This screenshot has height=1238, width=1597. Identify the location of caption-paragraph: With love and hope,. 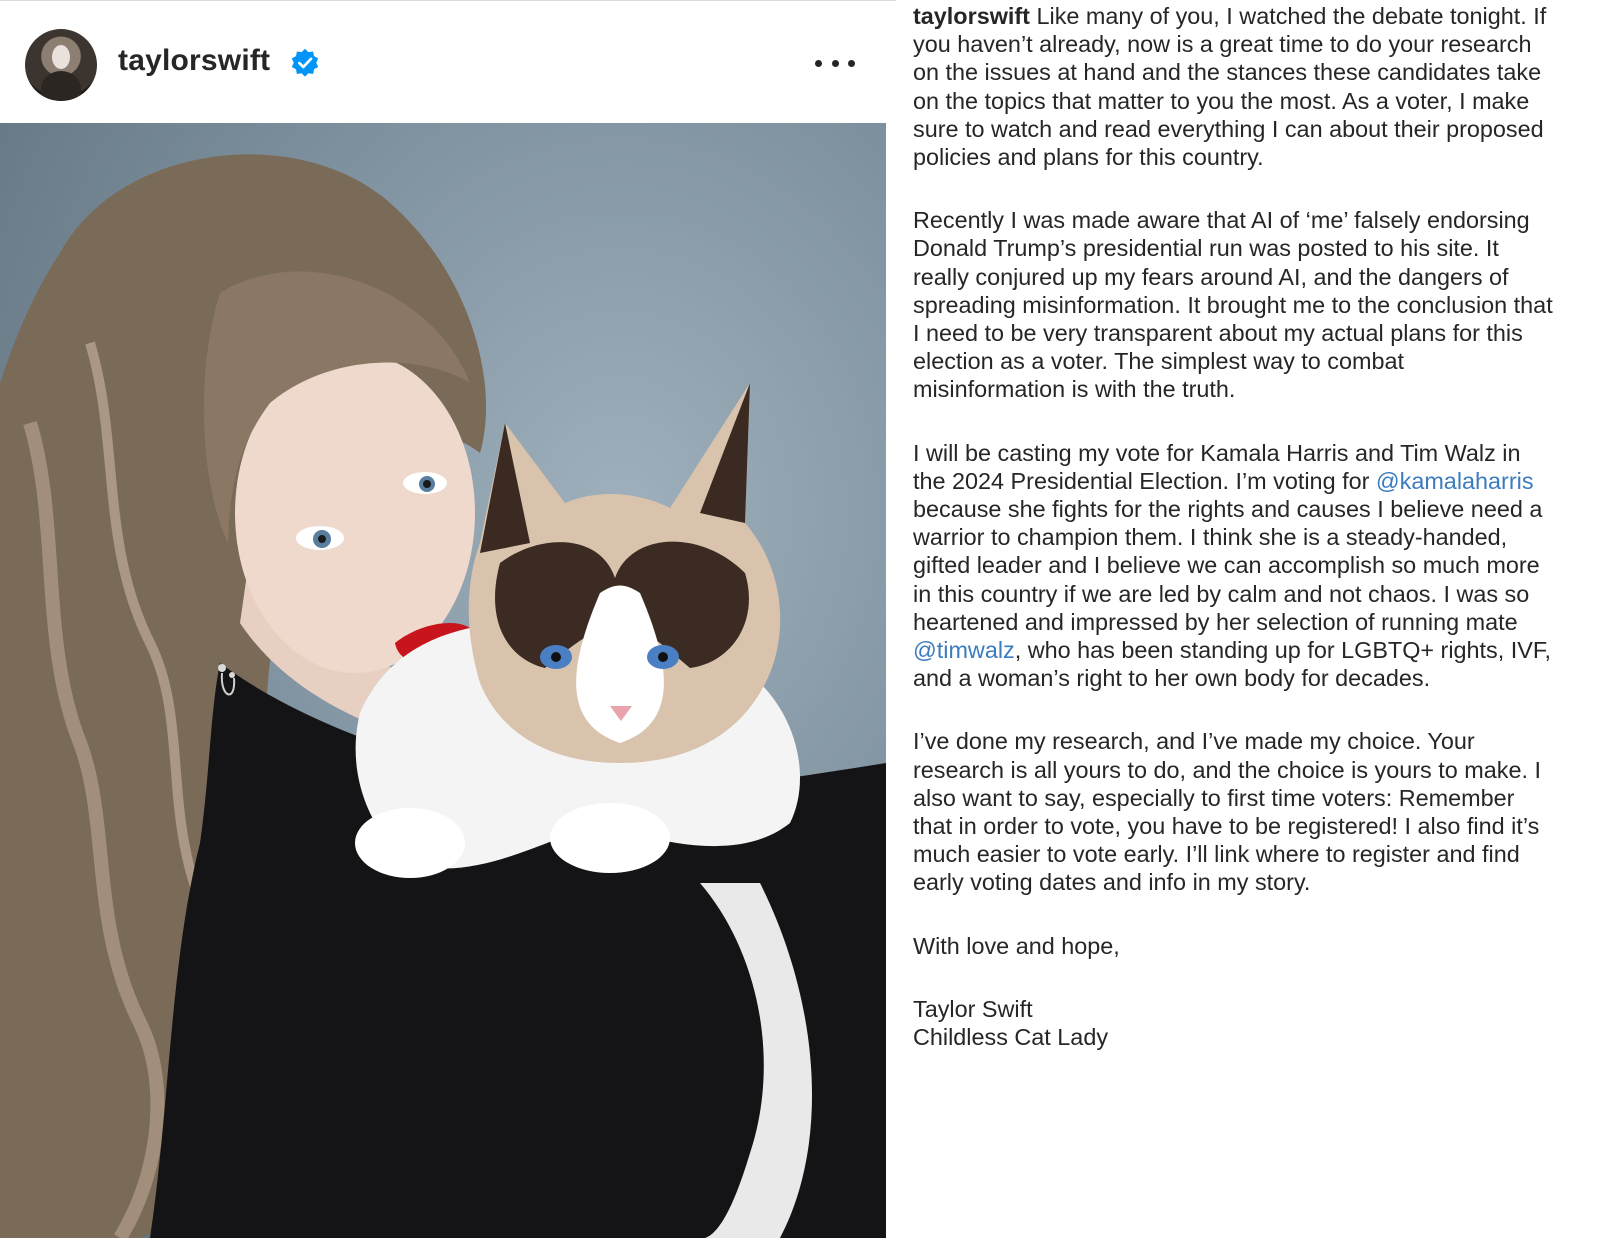
(1016, 945).